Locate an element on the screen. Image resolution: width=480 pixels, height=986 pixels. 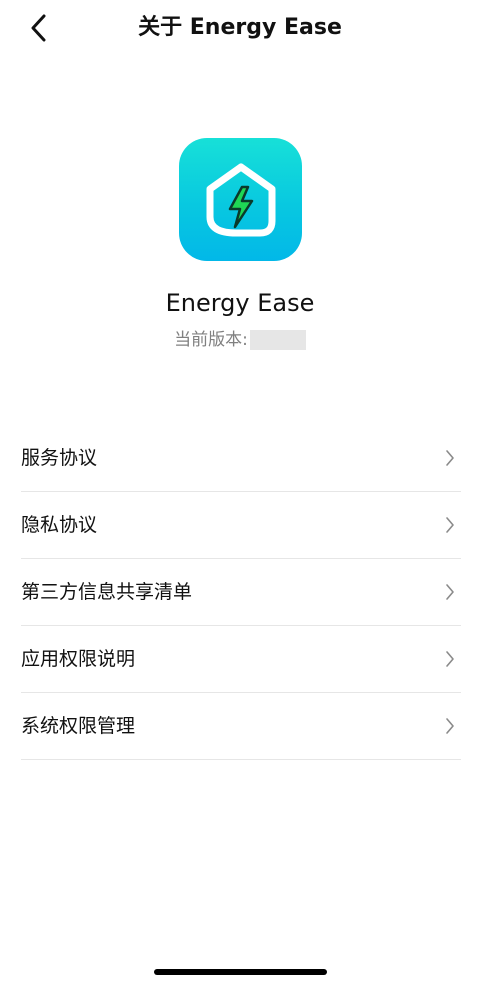
navigation-bar: 关于 Energy Ease is located at coordinates (240, 28).